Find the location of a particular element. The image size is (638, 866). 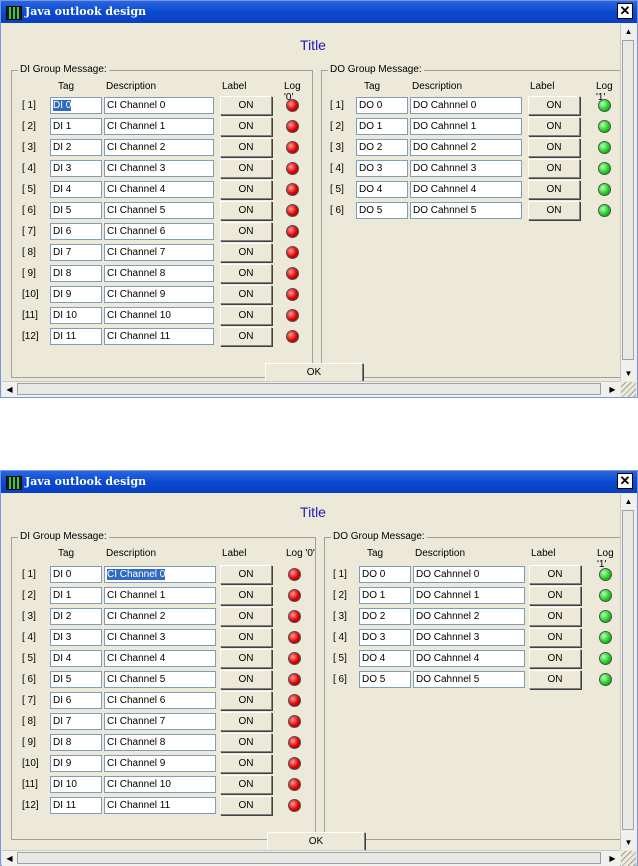

tag-field: DI 2 is located at coordinates (76, 147).